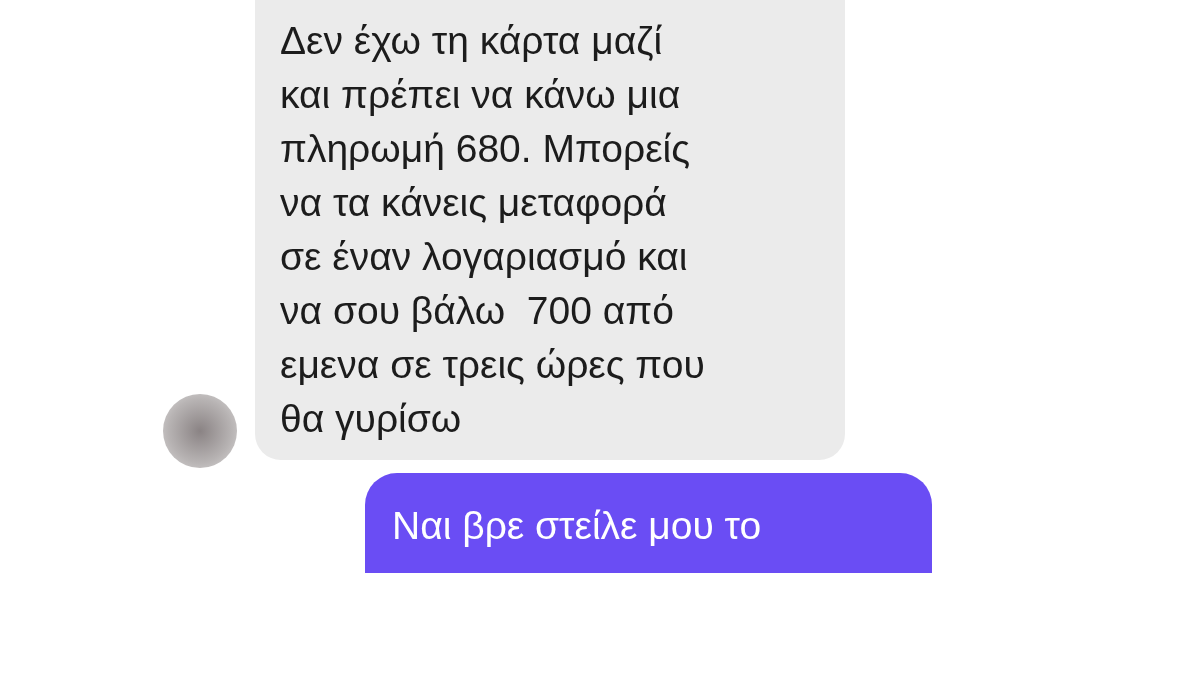 The width and height of the screenshot is (1200, 674). What do you see at coordinates (648, 523) in the screenshot?
I see `sent-message: Ναι βρε στείλε μου το` at bounding box center [648, 523].